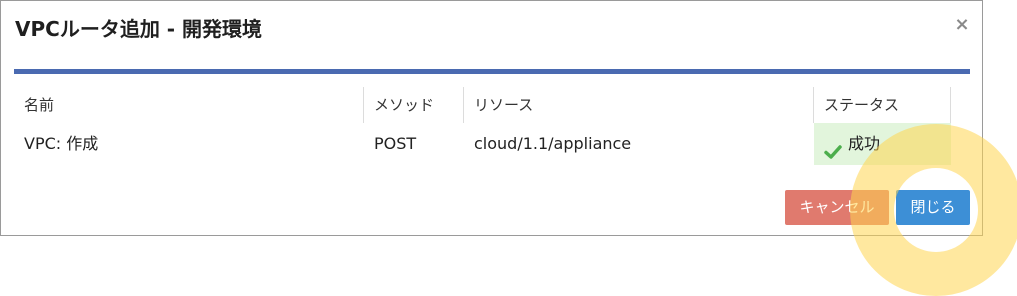  What do you see at coordinates (189, 105) in the screenshot?
I see `column-header-name: 名前` at bounding box center [189, 105].